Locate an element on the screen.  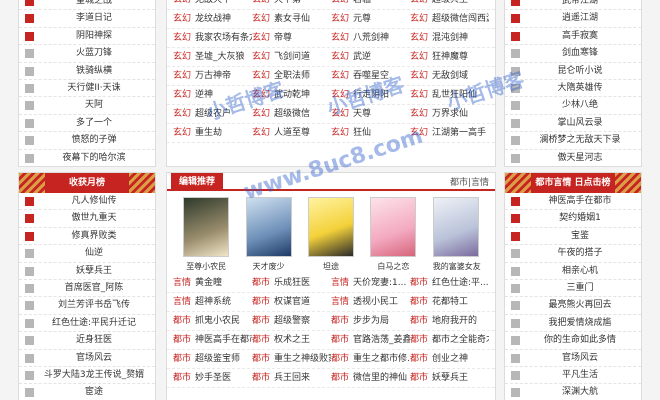
book-title: 圣墟_大灰狼 is located at coordinates (220, 57).